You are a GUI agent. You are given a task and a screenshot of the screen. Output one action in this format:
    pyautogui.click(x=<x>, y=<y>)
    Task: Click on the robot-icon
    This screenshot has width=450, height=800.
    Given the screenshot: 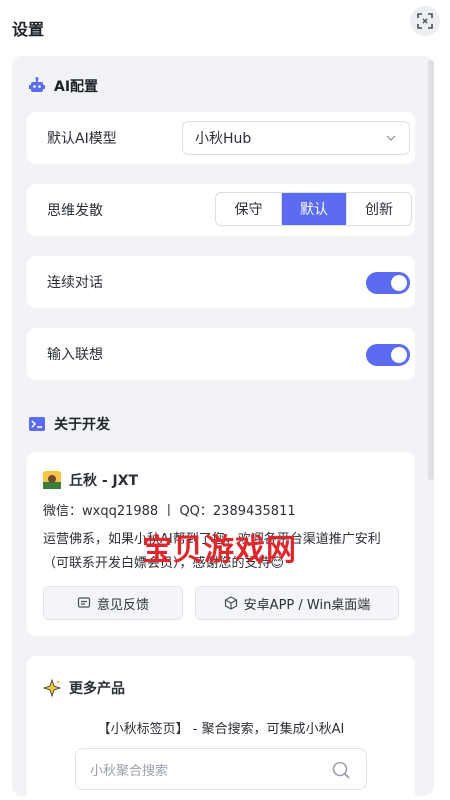 What is the action you would take?
    pyautogui.click(x=37, y=84)
    